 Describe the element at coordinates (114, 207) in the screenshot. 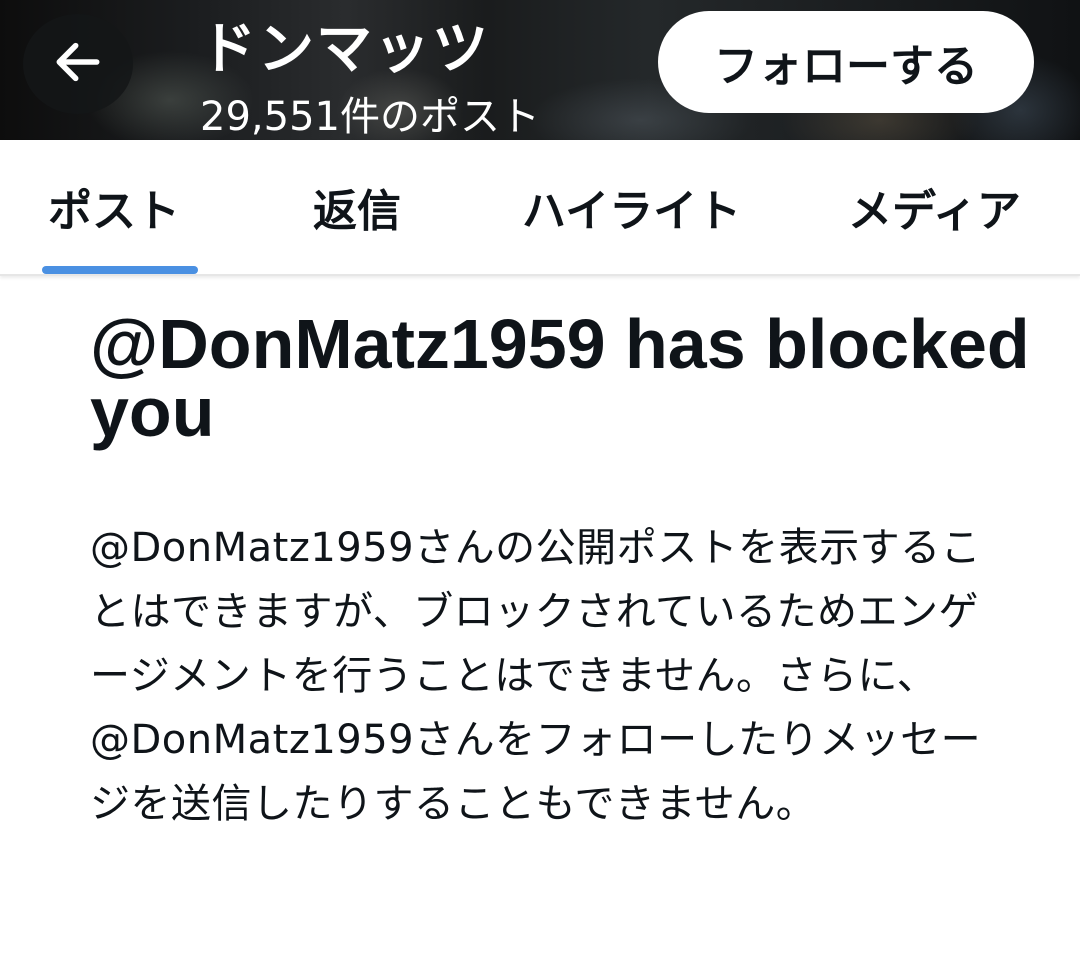

I see `tab-posts: ポスト` at that location.